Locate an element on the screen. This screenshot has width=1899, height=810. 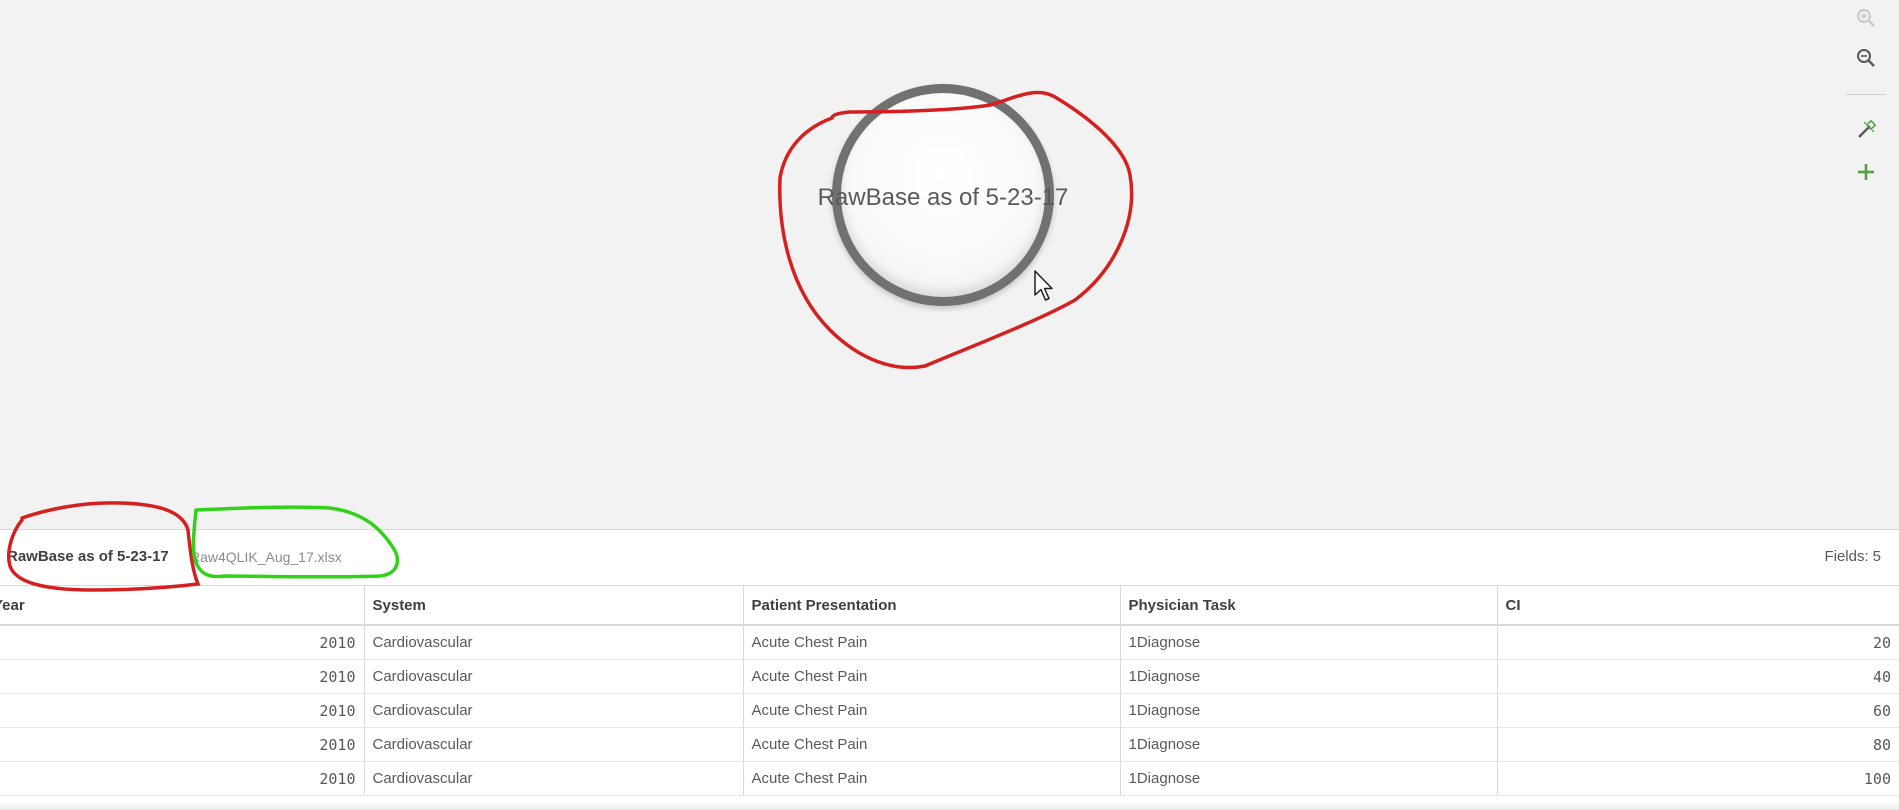
magic-wand-icon is located at coordinates (1867, 129).